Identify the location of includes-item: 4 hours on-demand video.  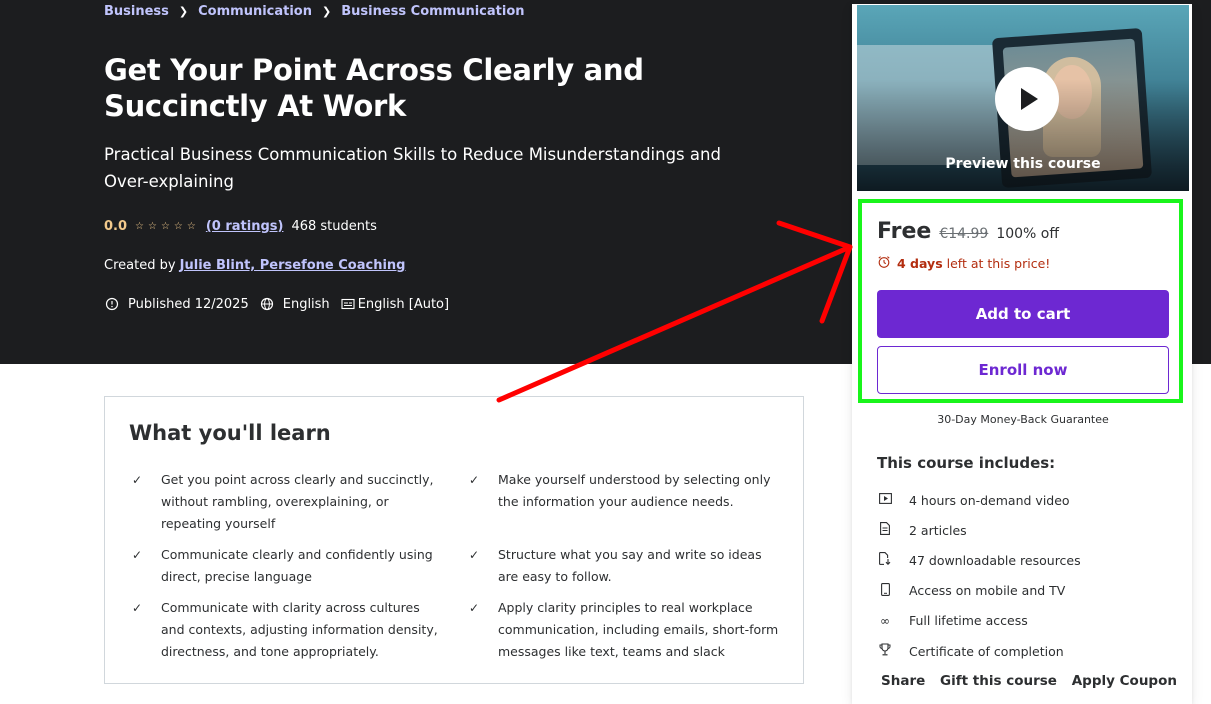
(1027, 500).